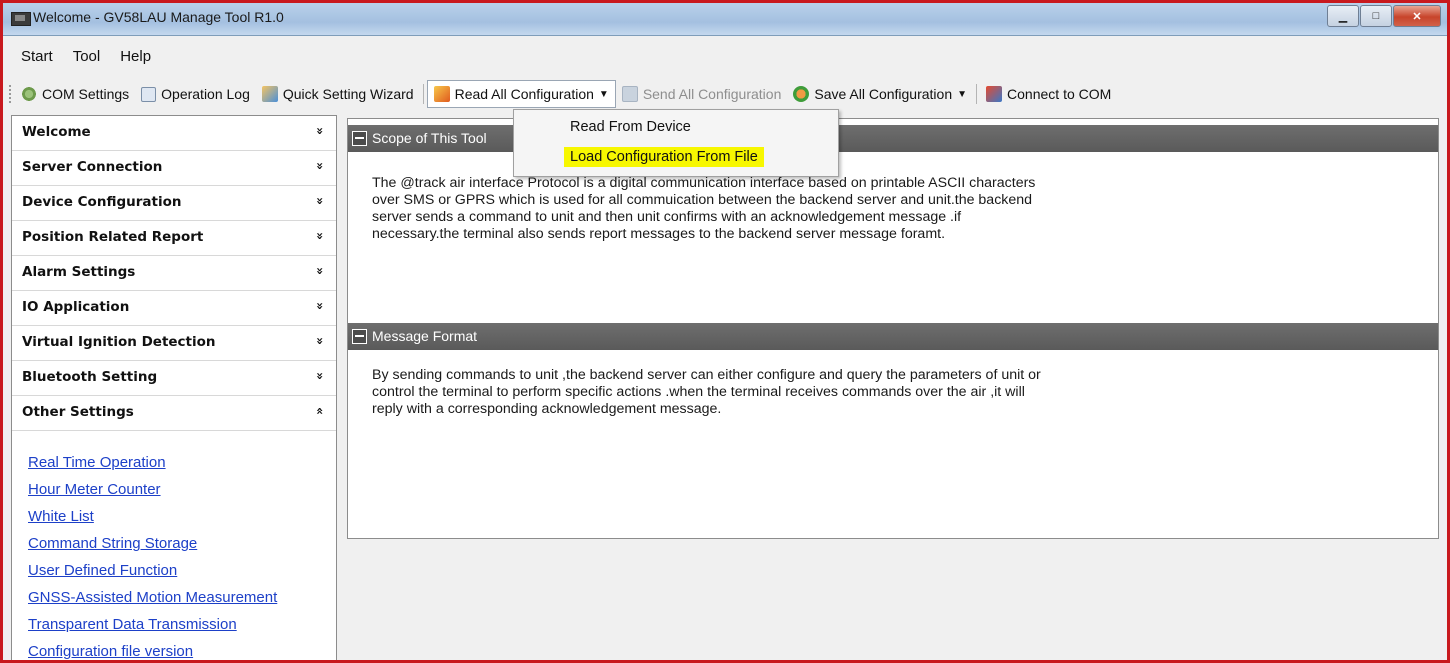 Image resolution: width=1450 pixels, height=663 pixels. What do you see at coordinates (893, 336) in the screenshot?
I see `section-header-message-format: Message Format` at bounding box center [893, 336].